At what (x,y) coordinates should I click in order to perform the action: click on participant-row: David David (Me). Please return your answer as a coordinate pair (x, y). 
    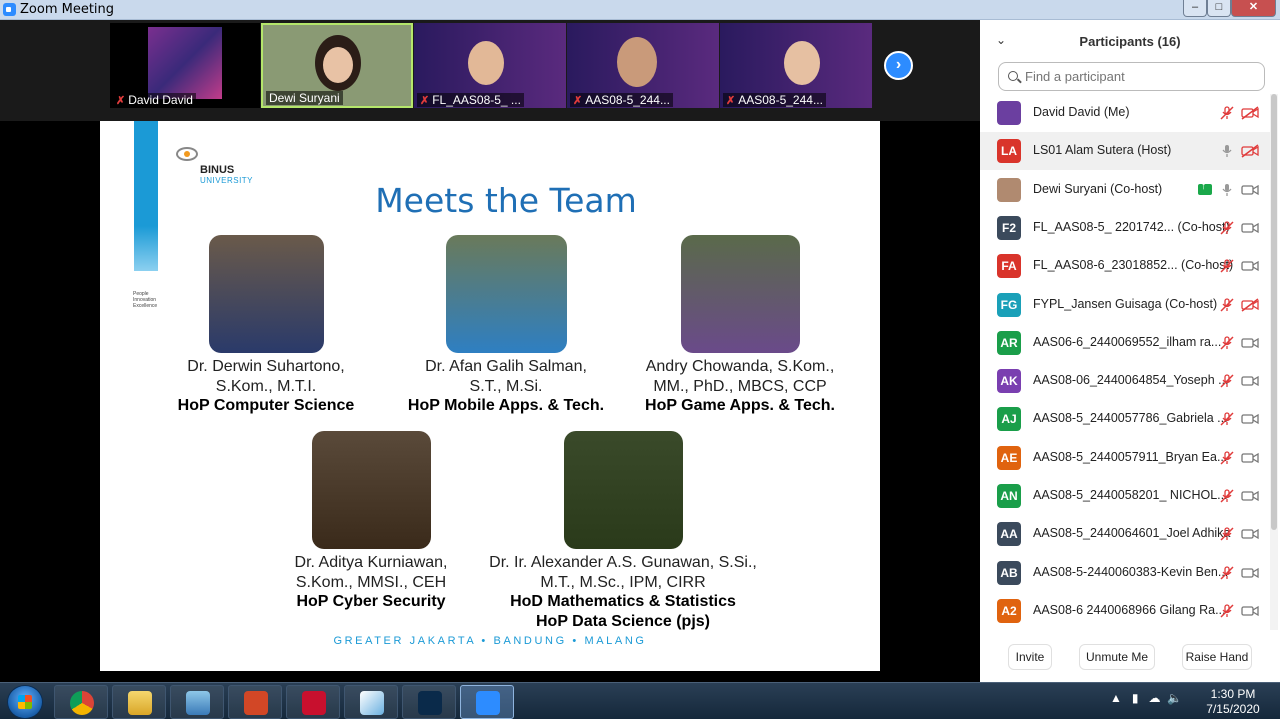
    Looking at the image, I should click on (1125, 113).